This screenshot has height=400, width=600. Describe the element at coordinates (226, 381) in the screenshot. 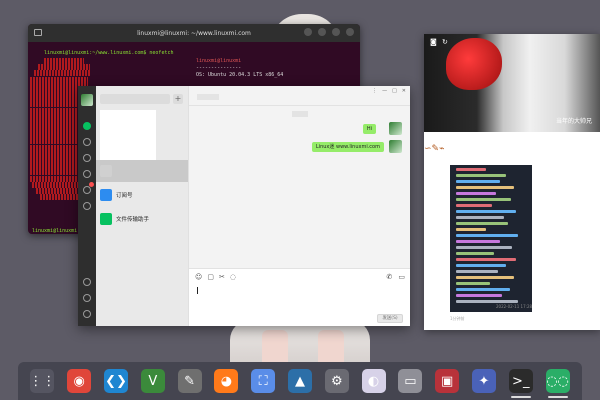

I see `dock-firefox-icon: ◕` at that location.